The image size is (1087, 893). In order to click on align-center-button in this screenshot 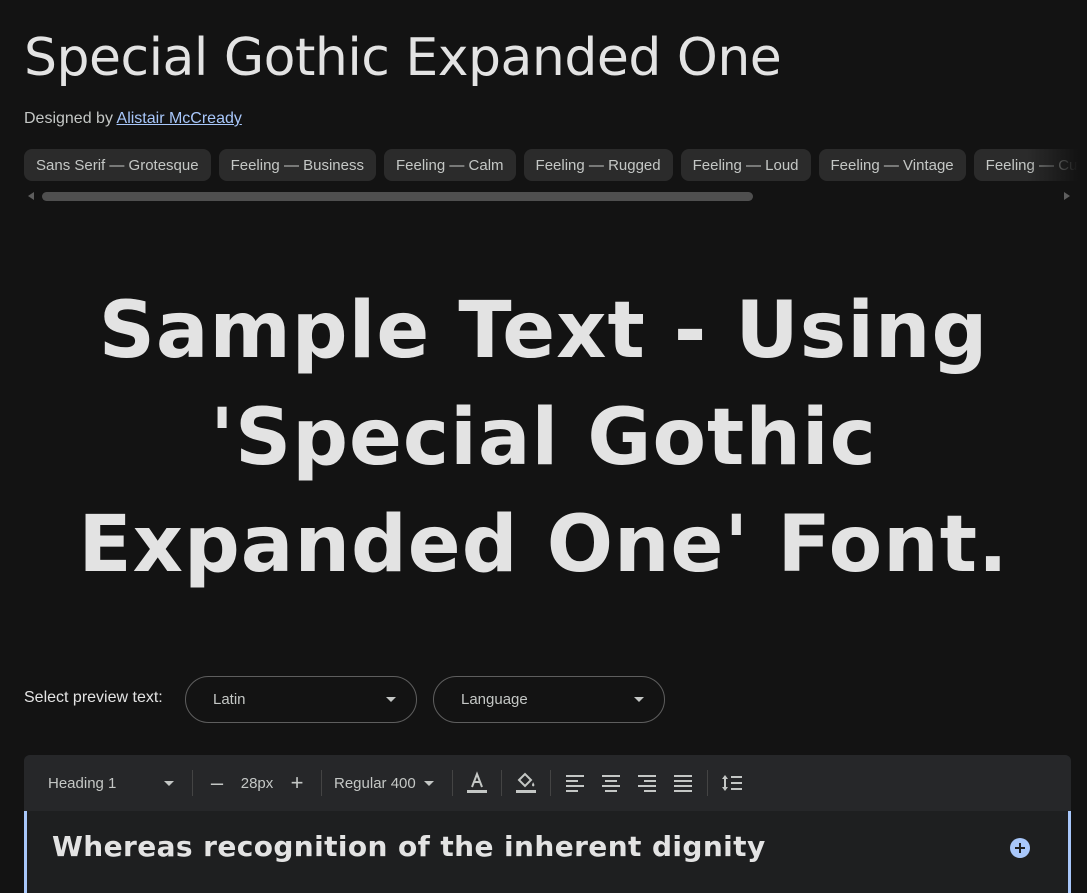, I will do `click(611, 783)`.